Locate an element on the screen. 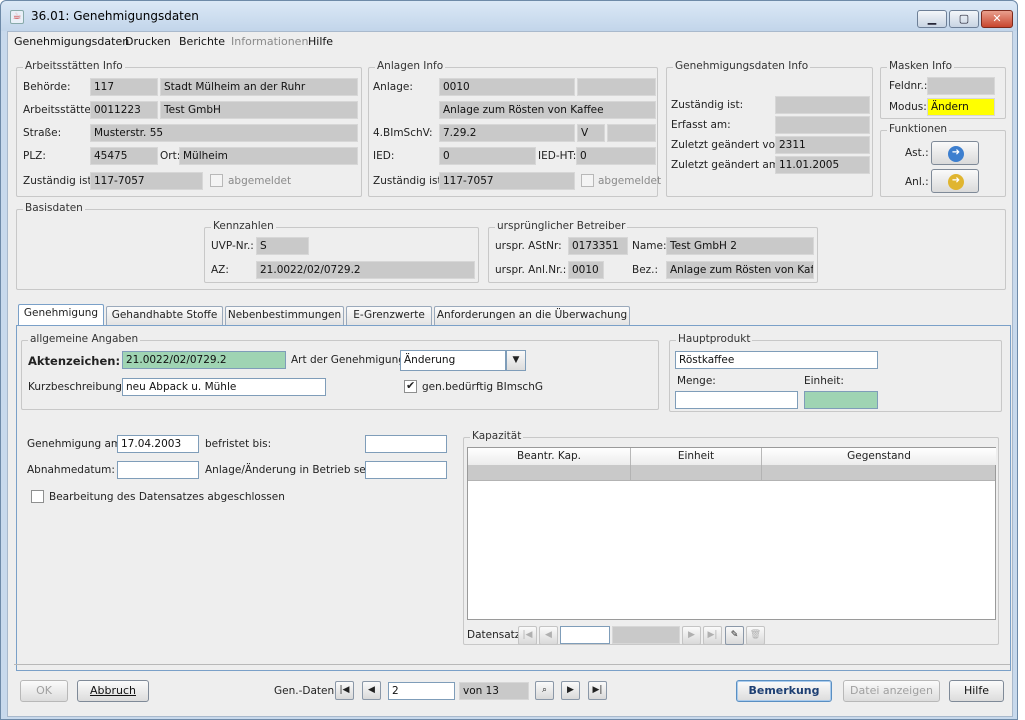  bemerkung-button: Bemerkung is located at coordinates (784, 691).